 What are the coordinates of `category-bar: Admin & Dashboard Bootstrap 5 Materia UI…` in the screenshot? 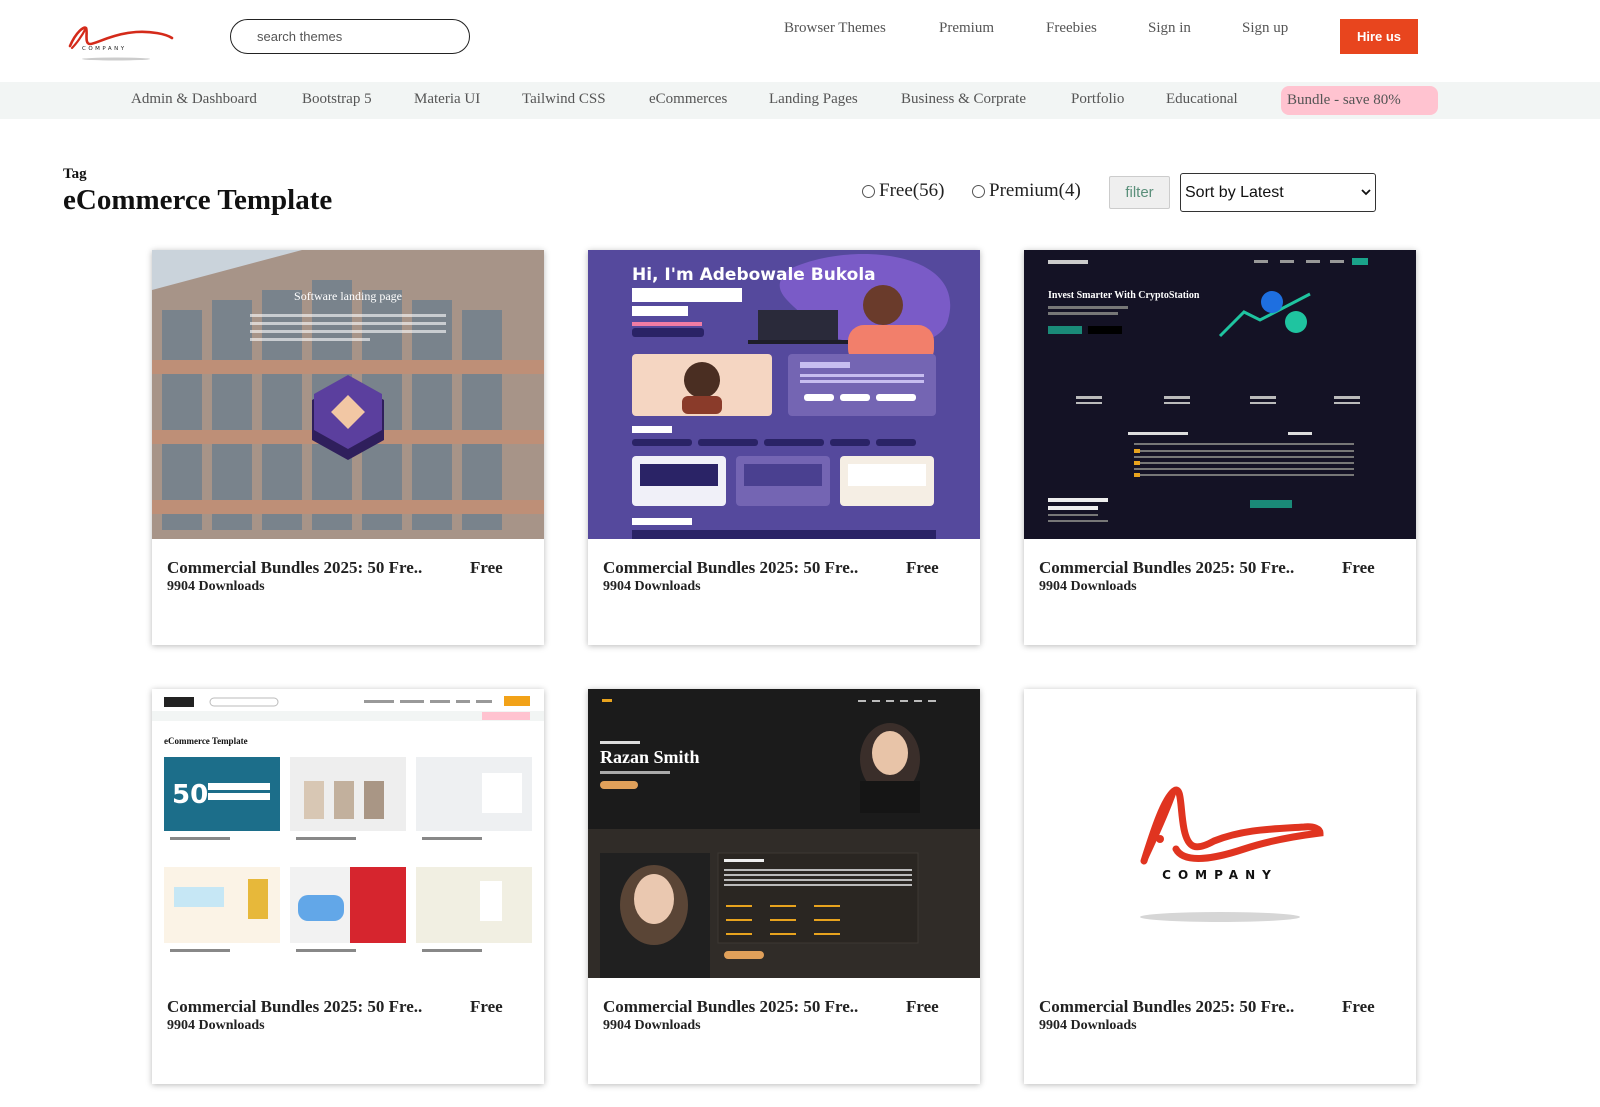 It's located at (800, 100).